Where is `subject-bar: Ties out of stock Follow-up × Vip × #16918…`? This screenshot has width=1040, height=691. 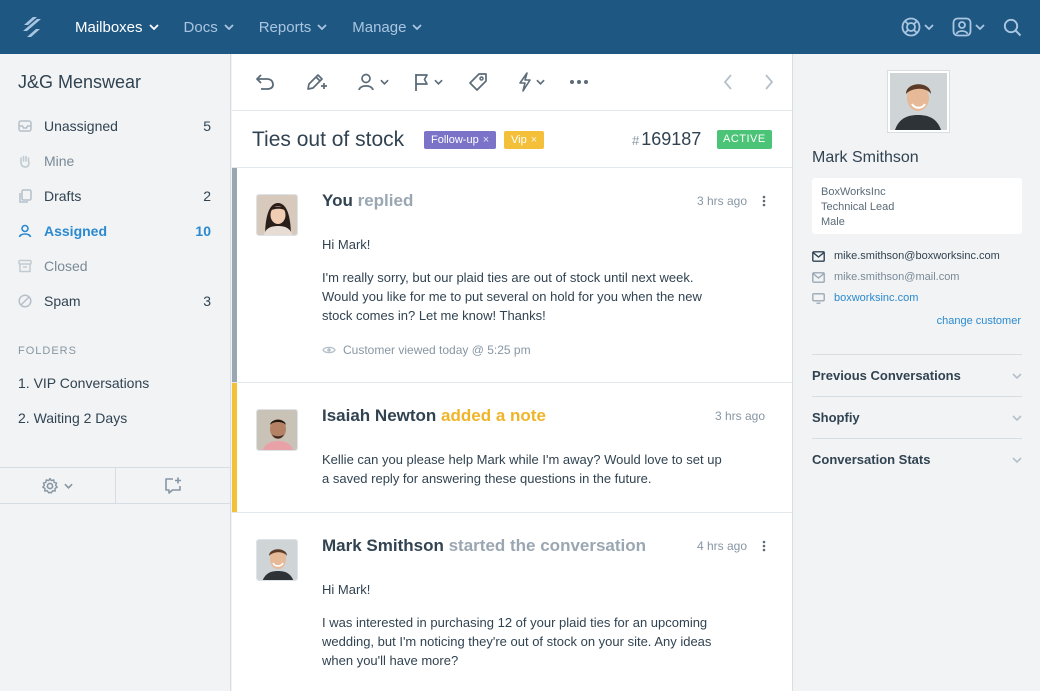 subject-bar: Ties out of stock Follow-up × Vip × #16918… is located at coordinates (512, 139).